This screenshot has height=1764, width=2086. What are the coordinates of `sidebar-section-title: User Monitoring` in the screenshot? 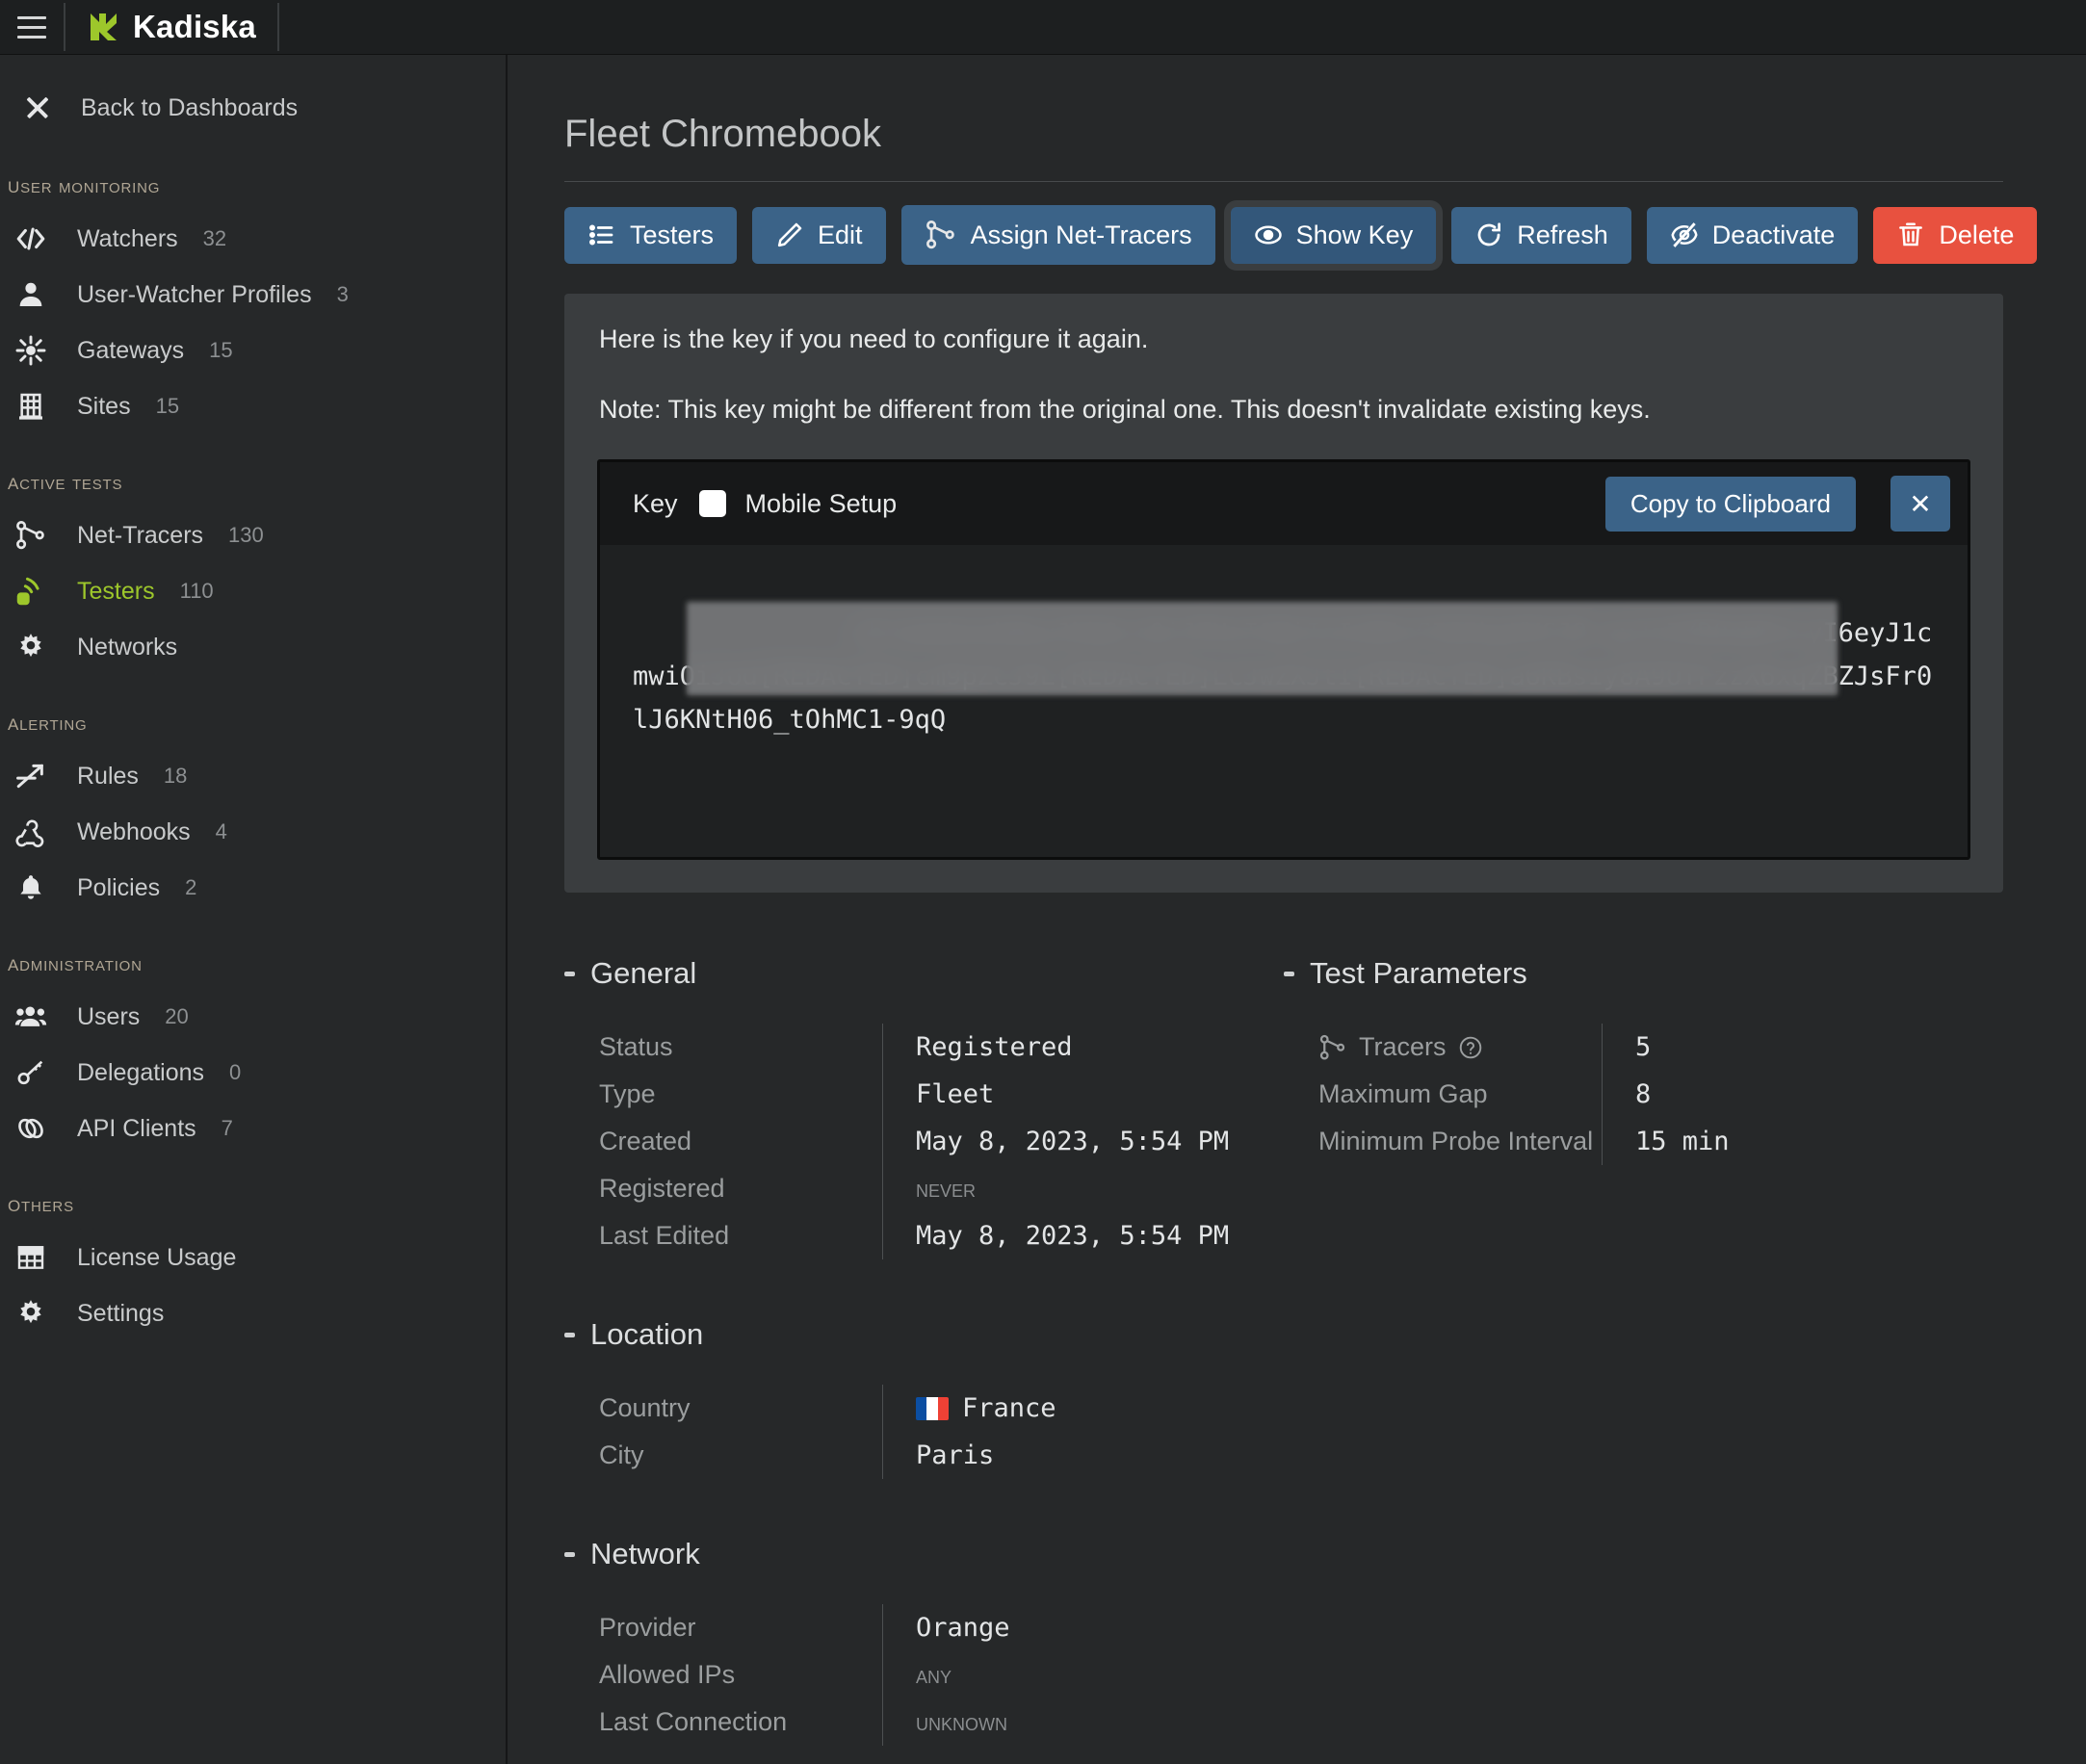 It's located at (84, 185).